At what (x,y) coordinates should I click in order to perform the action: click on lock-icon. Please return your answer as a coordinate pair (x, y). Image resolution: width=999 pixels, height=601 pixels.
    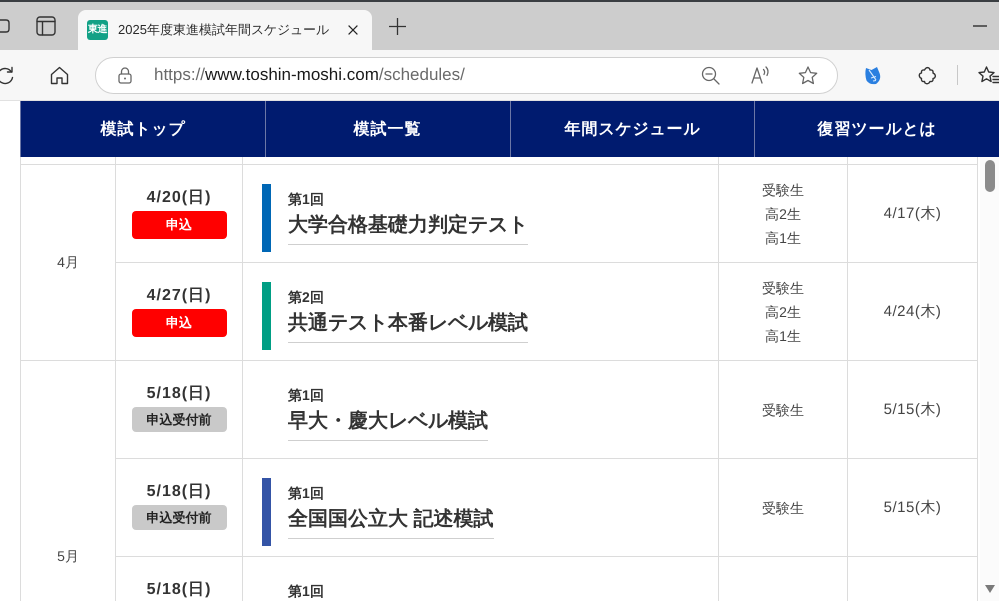
    Looking at the image, I should click on (125, 75).